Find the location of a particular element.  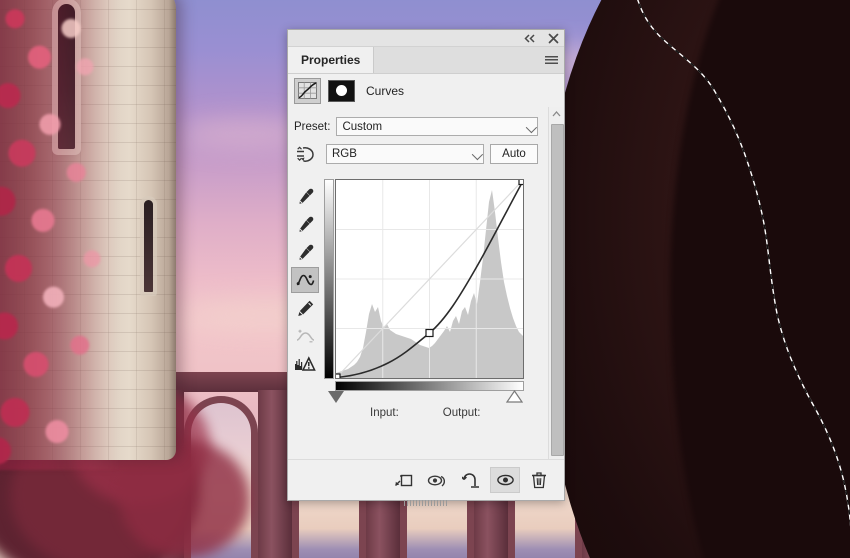

input-output-readout: Input: Output: is located at coordinates (425, 413).